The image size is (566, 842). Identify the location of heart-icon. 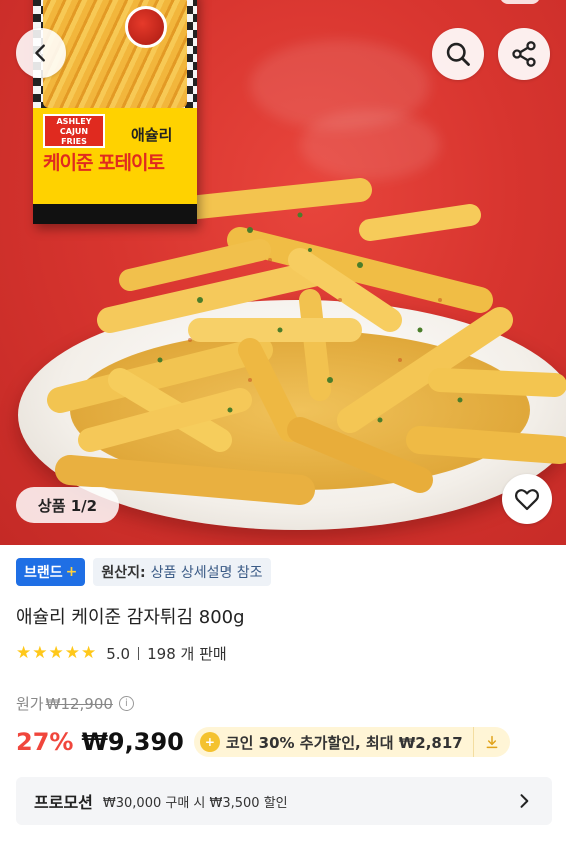
(527, 500).